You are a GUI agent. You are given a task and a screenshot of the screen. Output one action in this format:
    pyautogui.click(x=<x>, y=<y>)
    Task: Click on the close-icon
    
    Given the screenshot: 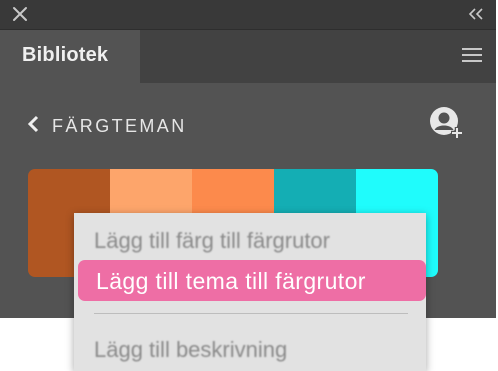 What is the action you would take?
    pyautogui.click(x=20, y=14)
    